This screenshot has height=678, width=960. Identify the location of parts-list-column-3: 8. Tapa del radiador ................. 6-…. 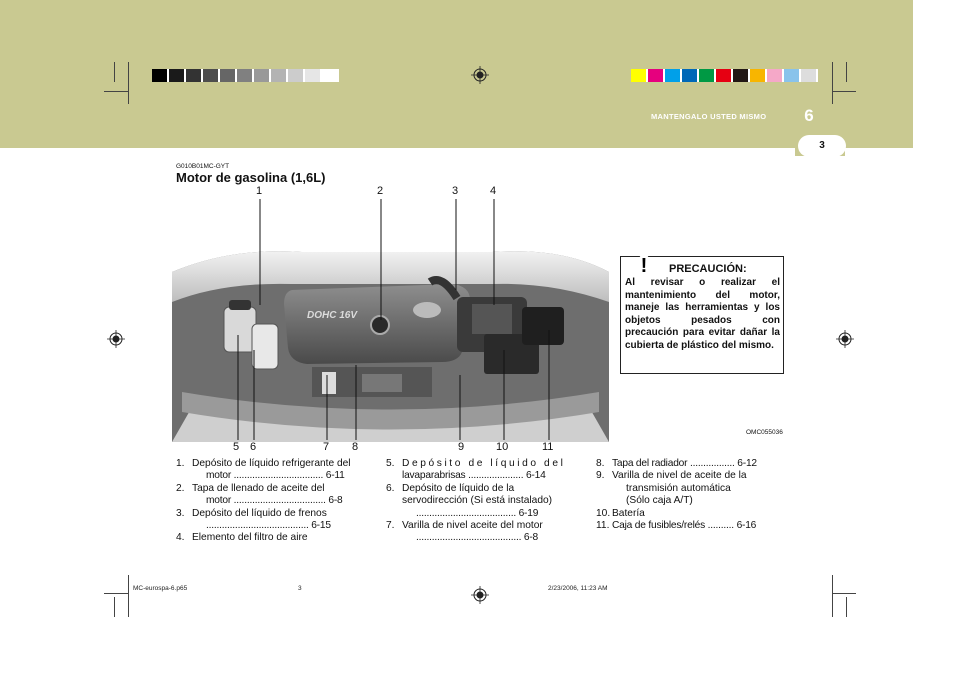
(691, 495).